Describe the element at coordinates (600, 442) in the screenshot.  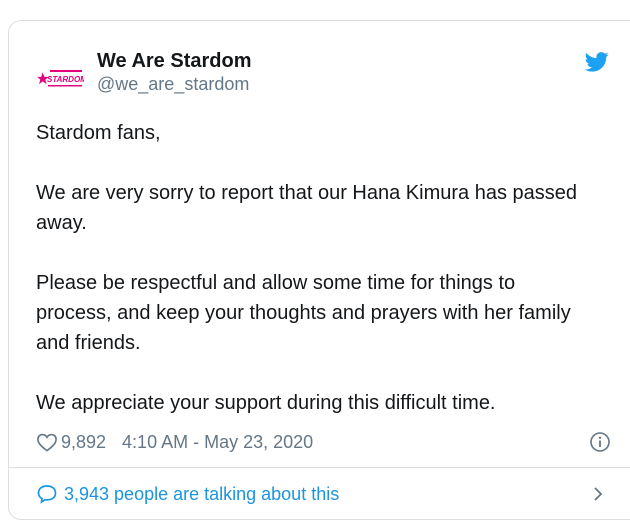
I see `info-icon` at that location.